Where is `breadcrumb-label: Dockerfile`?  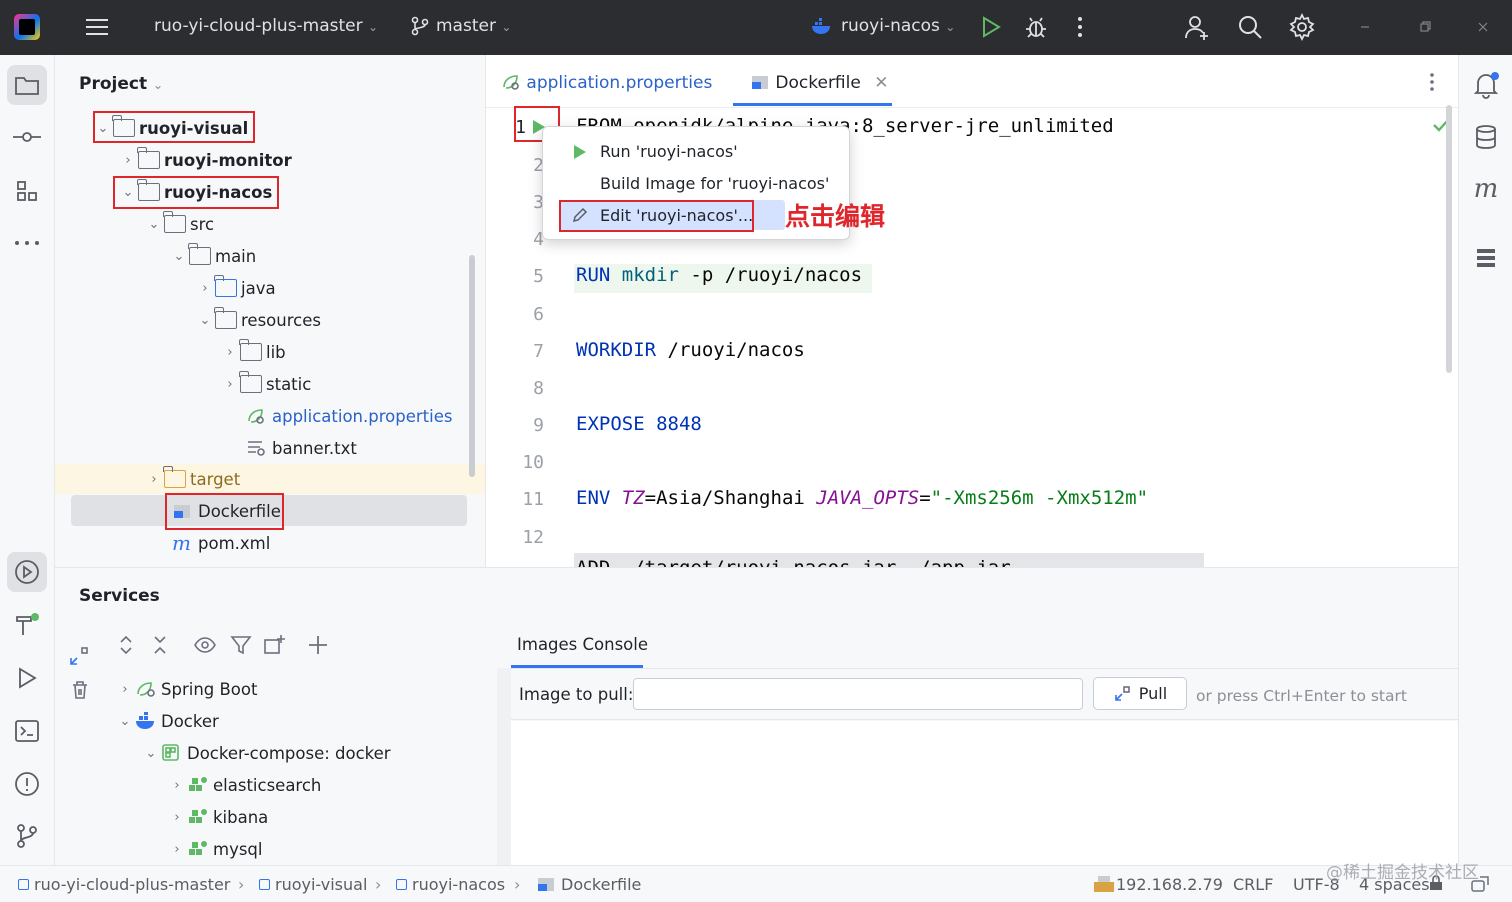 breadcrumb-label: Dockerfile is located at coordinates (601, 884).